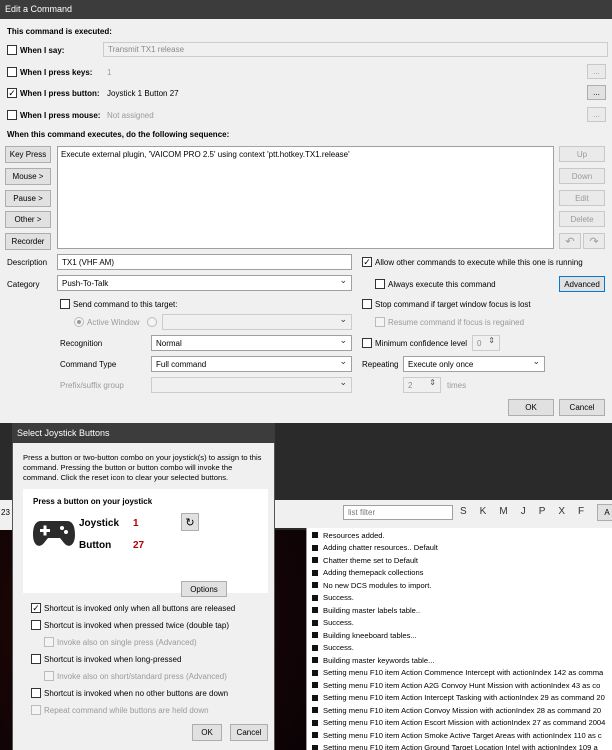 This screenshot has width=612, height=750. What do you see at coordinates (582, 154) in the screenshot?
I see `up-button: Up` at bounding box center [582, 154].